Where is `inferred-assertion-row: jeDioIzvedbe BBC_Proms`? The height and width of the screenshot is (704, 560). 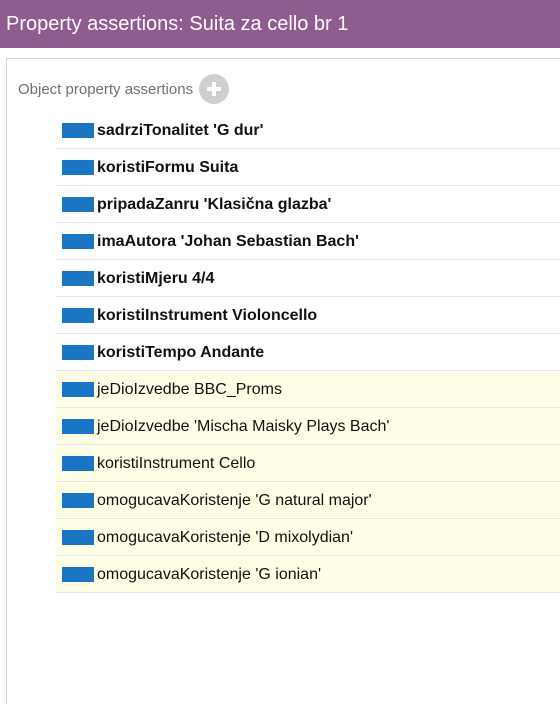 inferred-assertion-row: jeDioIzvedbe BBC_Proms is located at coordinates (308, 389).